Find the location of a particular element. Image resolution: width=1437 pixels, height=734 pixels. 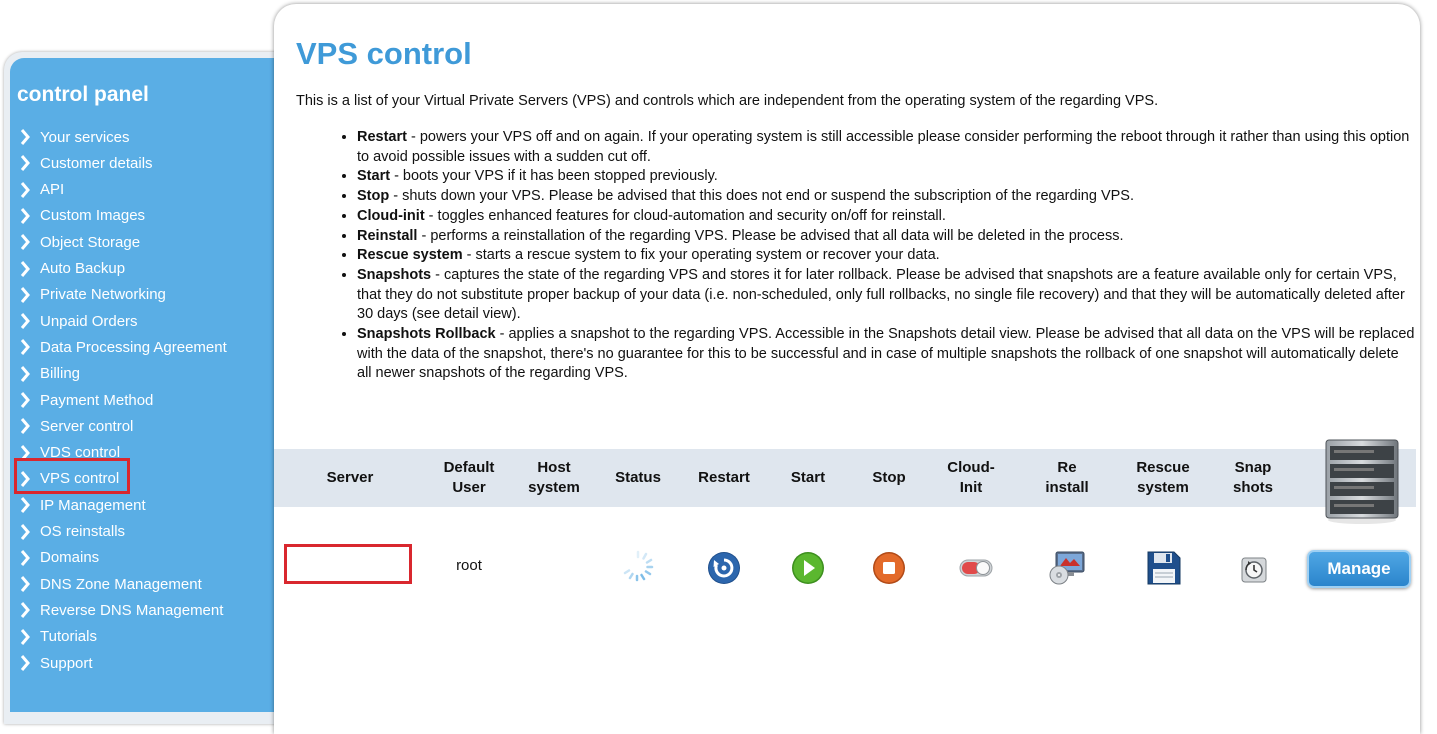

sidebar-item-reverse-dns-management: Reverse DNS Management is located at coordinates (121, 610).